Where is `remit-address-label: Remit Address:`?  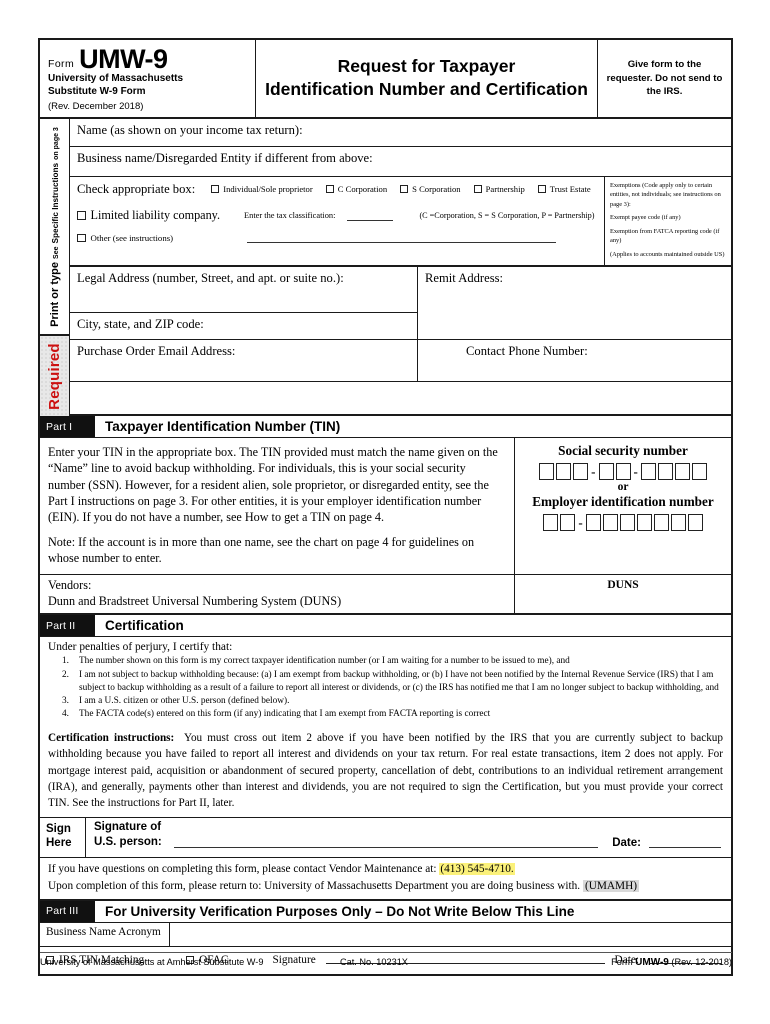
remit-address-label: Remit Address: is located at coordinates (464, 278).